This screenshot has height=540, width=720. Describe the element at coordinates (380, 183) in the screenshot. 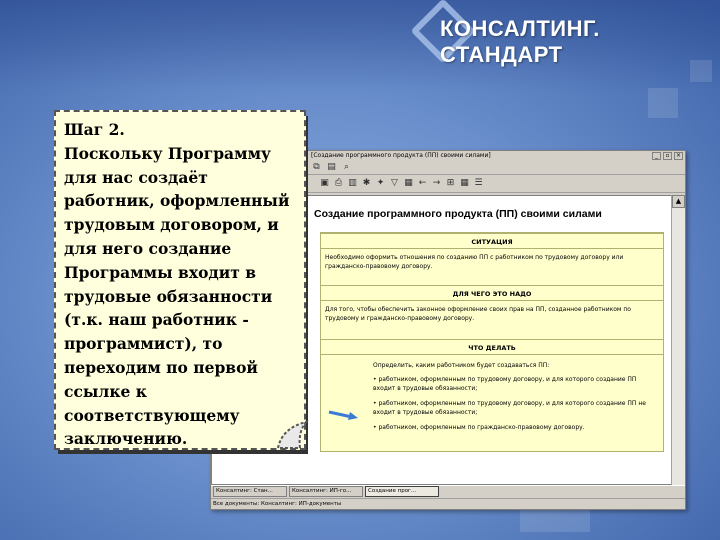

I see `star-icon: ✦` at that location.